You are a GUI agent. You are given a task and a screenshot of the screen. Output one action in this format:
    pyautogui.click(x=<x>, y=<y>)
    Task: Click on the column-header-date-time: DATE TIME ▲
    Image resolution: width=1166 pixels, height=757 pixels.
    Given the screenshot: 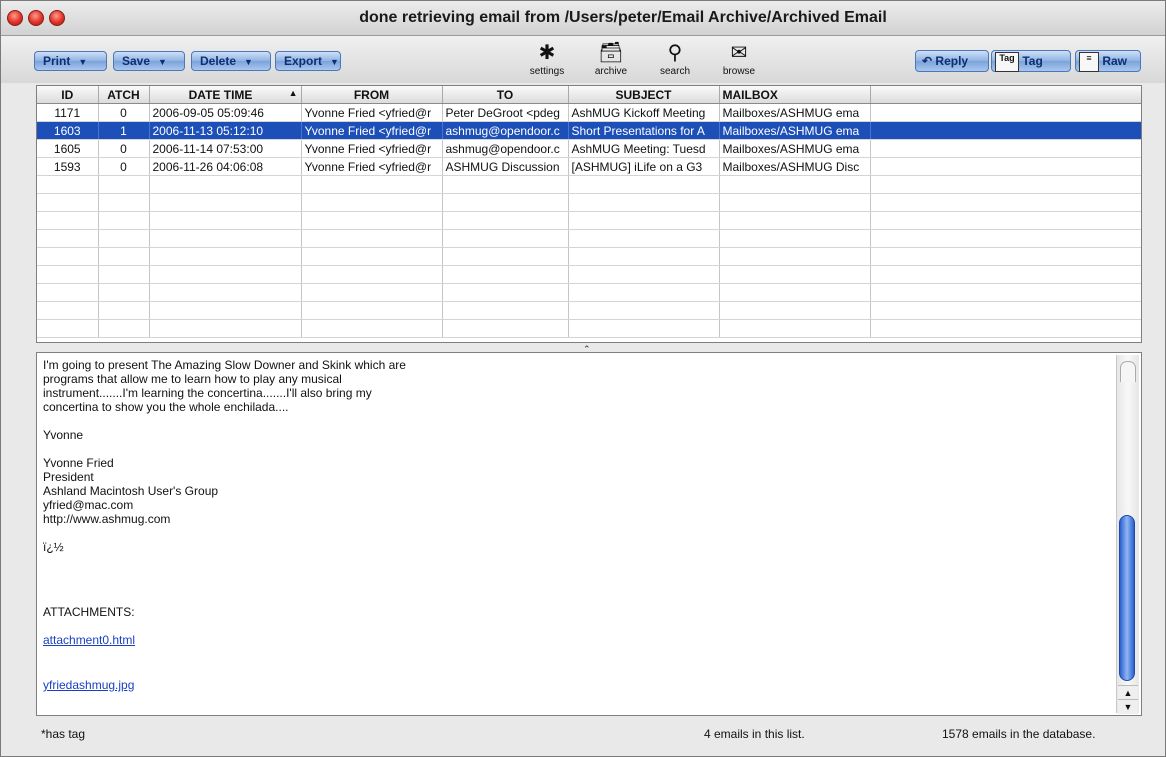 What is the action you would take?
    pyautogui.click(x=225, y=95)
    